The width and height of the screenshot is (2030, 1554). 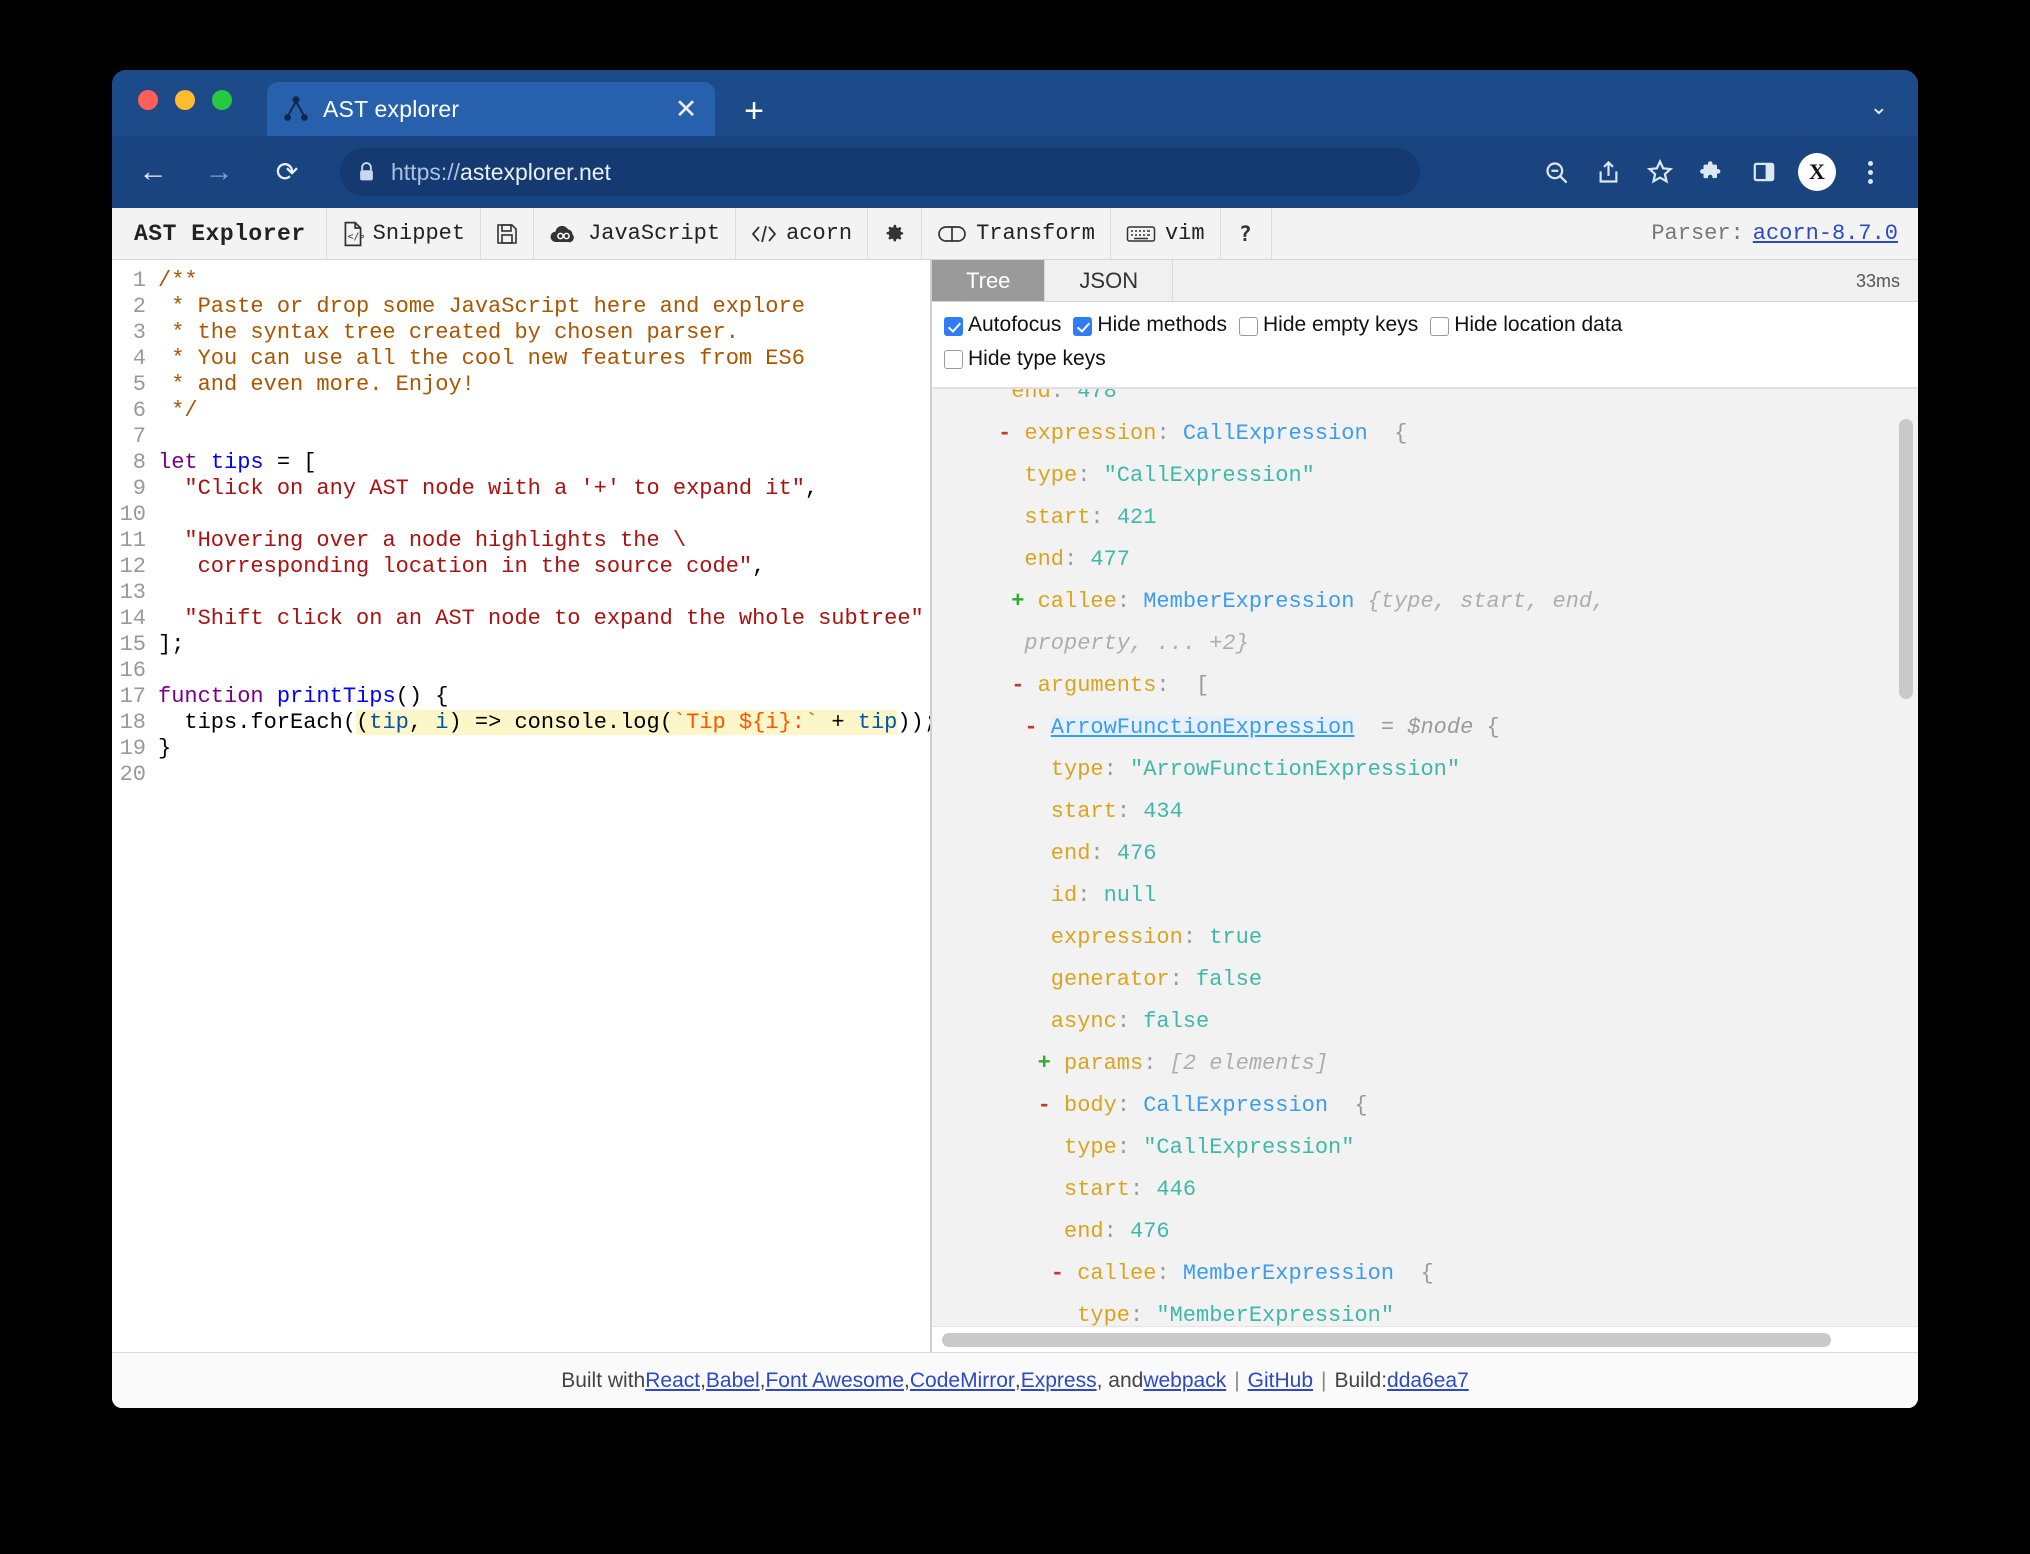 I want to click on reload-icon: ⟳, so click(x=287, y=172).